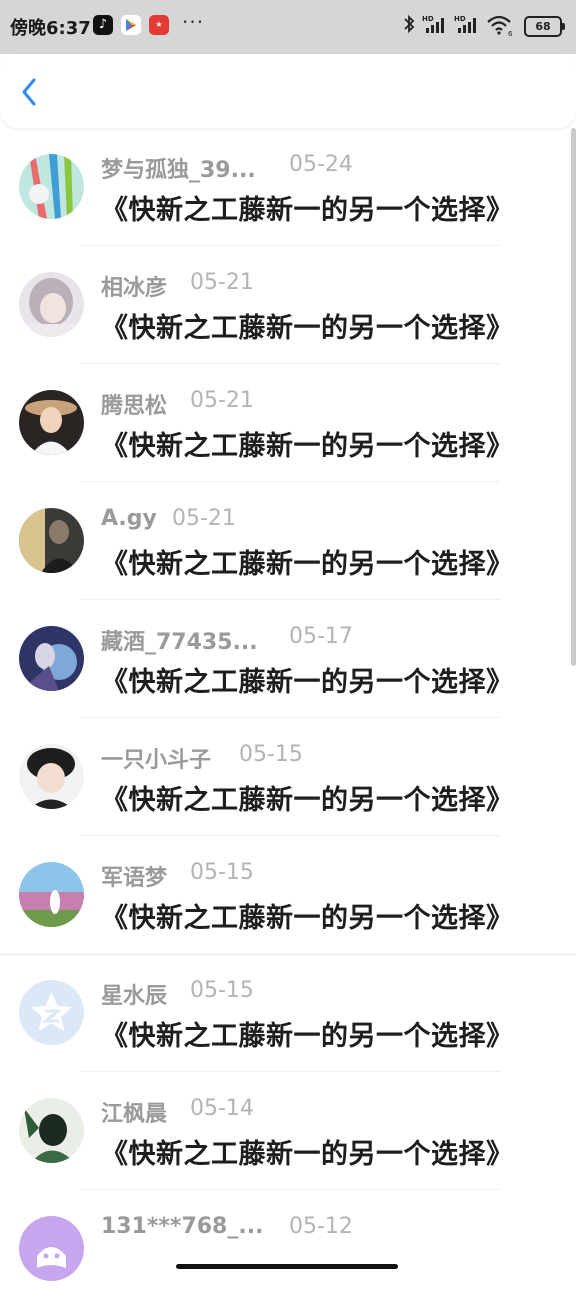 The image size is (576, 1308). I want to click on list-item: 一只小斗子 05-15 《快新之工藤新一的另一个选择》, so click(288, 777).